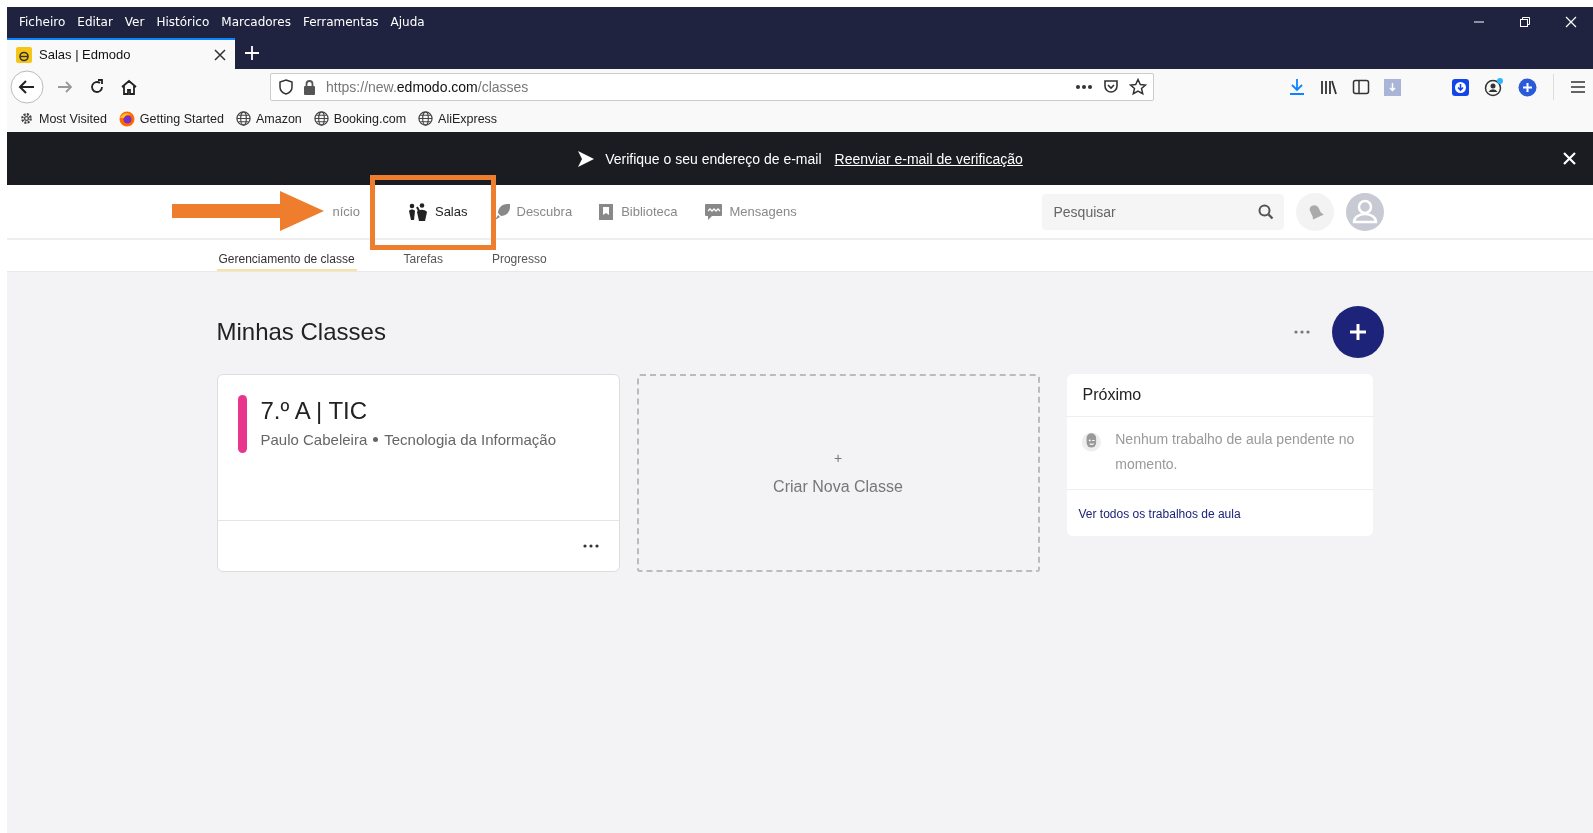 This screenshot has height=833, width=1593. What do you see at coordinates (1162, 211) in the screenshot?
I see `search-field: Pesquisar` at bounding box center [1162, 211].